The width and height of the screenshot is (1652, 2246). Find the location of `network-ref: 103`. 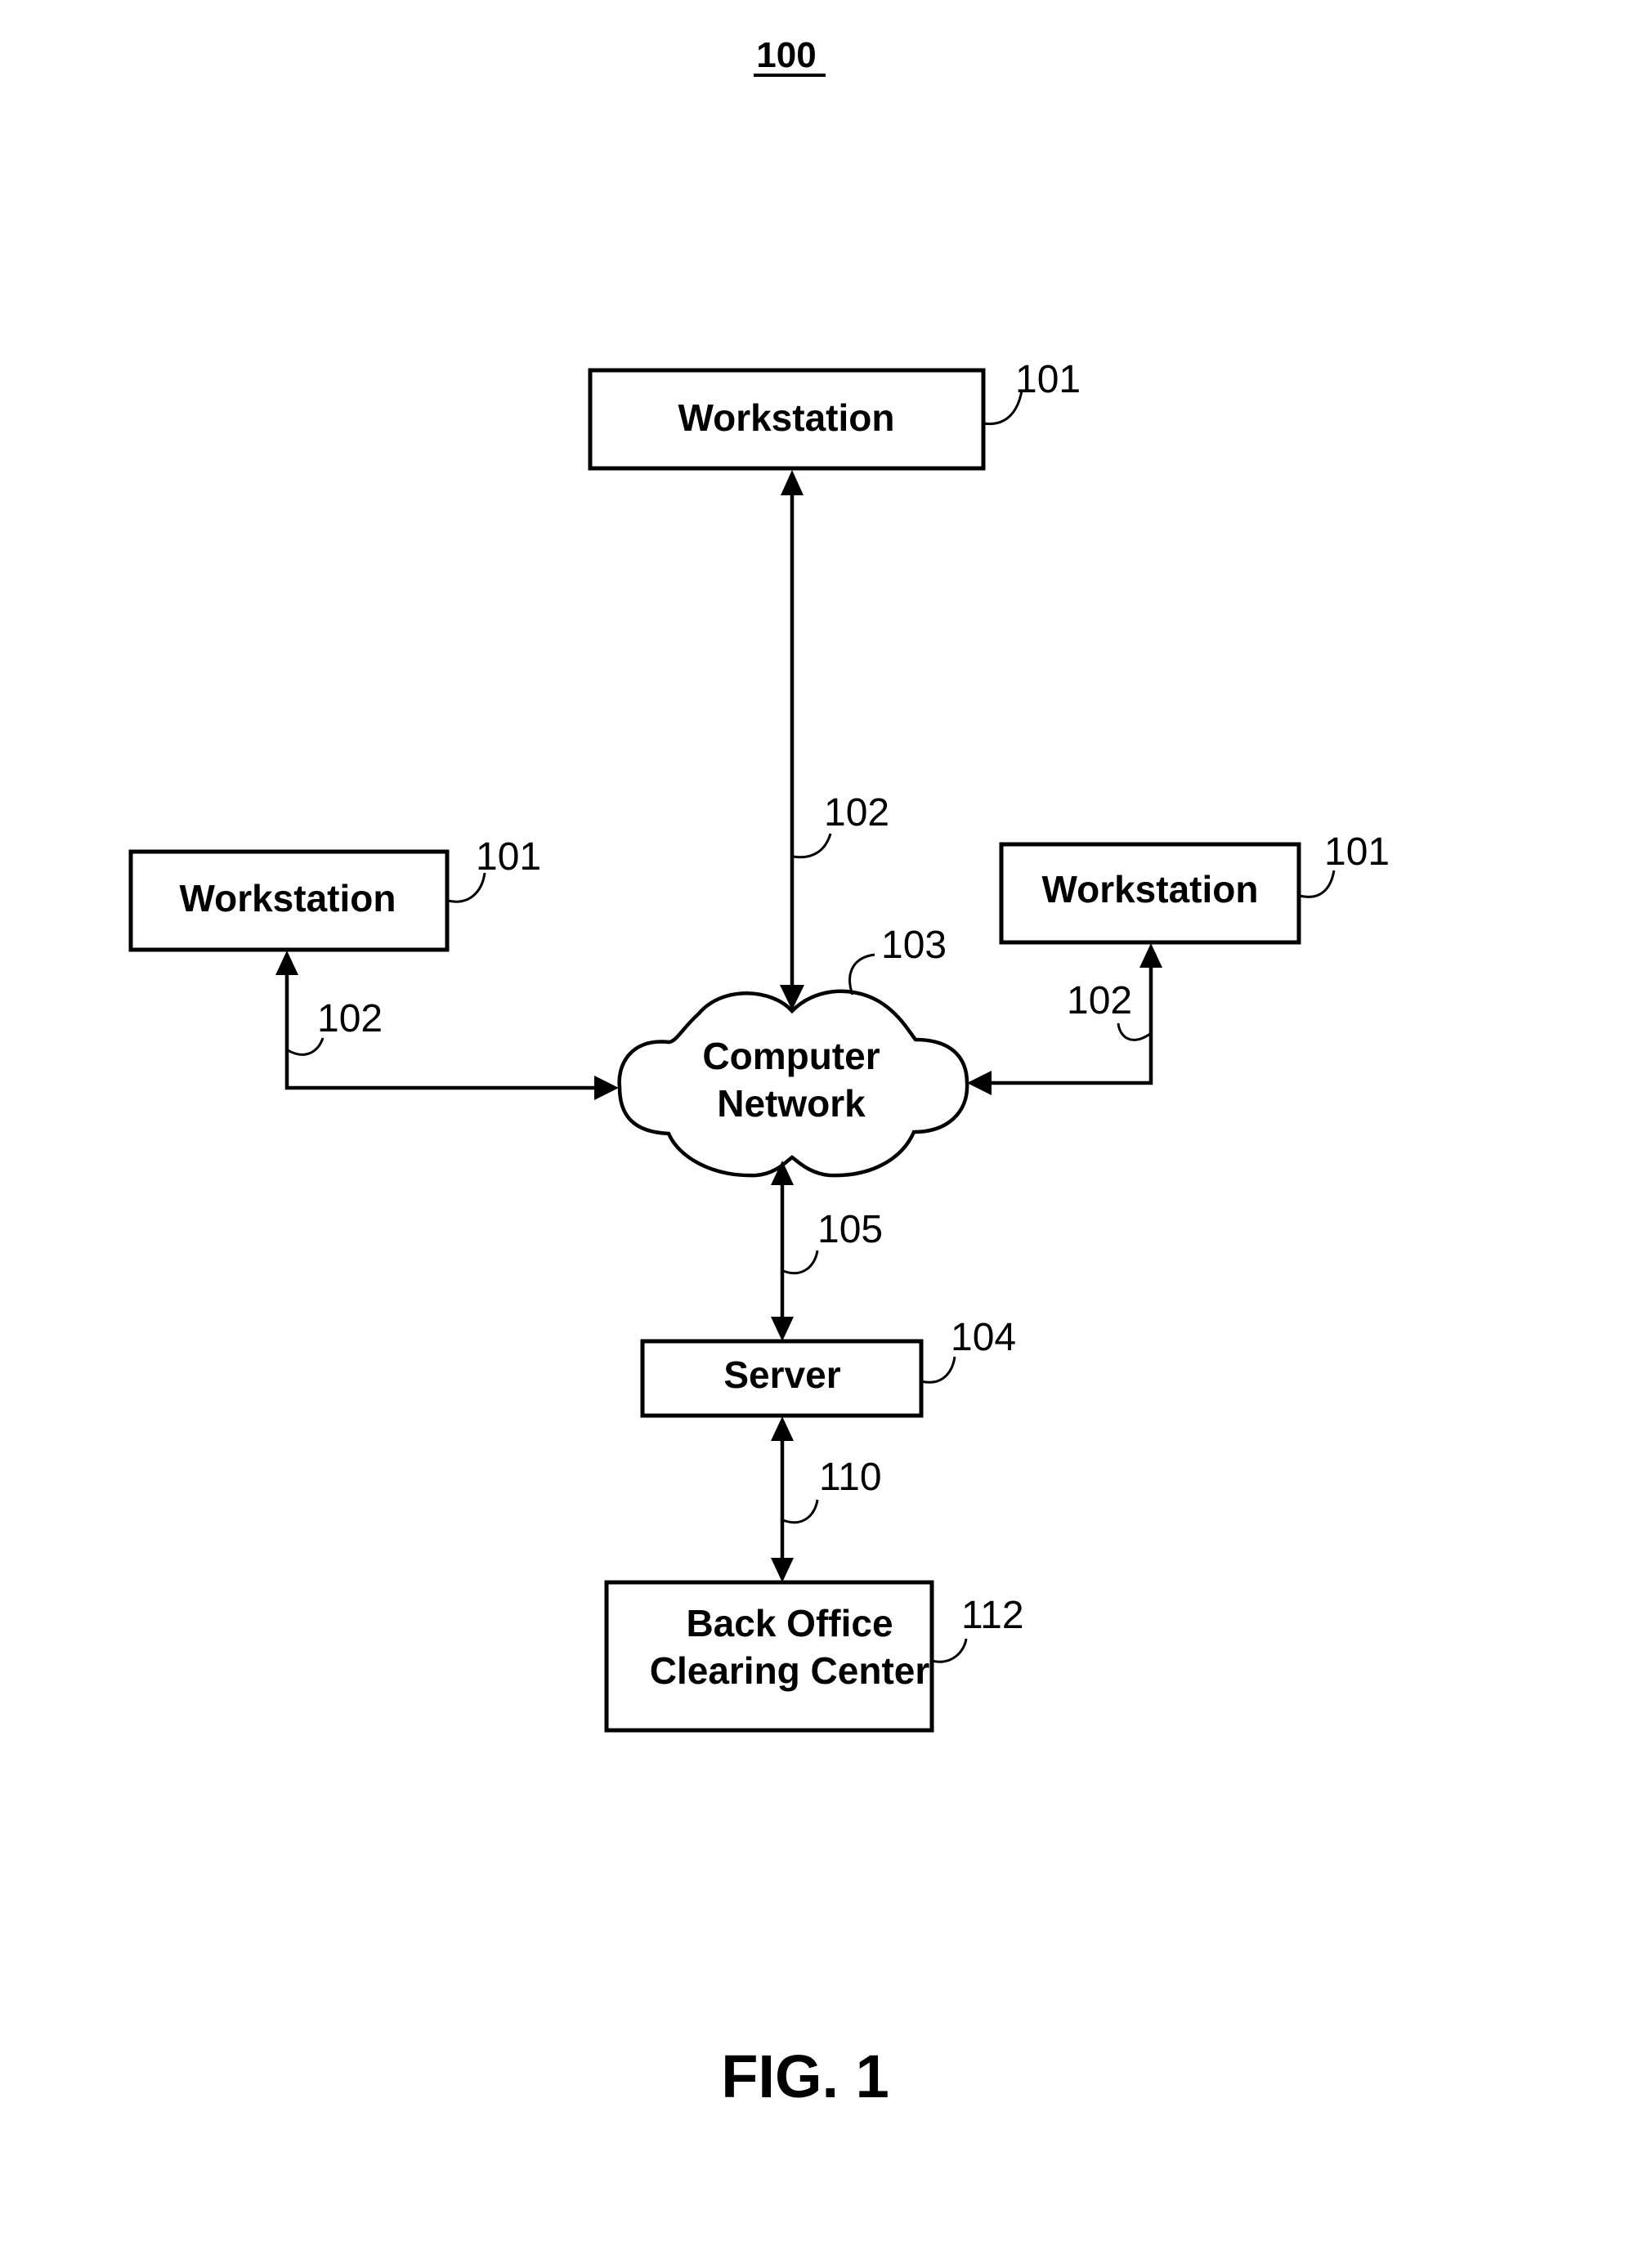

network-ref: 103 is located at coordinates (914, 945).